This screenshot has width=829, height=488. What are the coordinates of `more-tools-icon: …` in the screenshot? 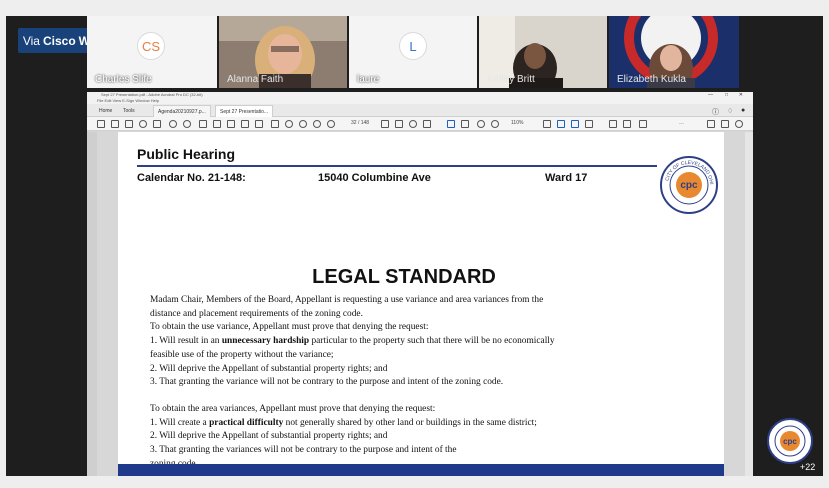 It's located at (681, 123).